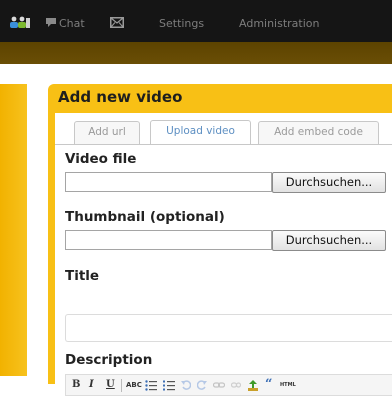 The height and width of the screenshot is (396, 392). Describe the element at coordinates (196, 53) in the screenshot. I see `sub-navigation-bar` at that location.